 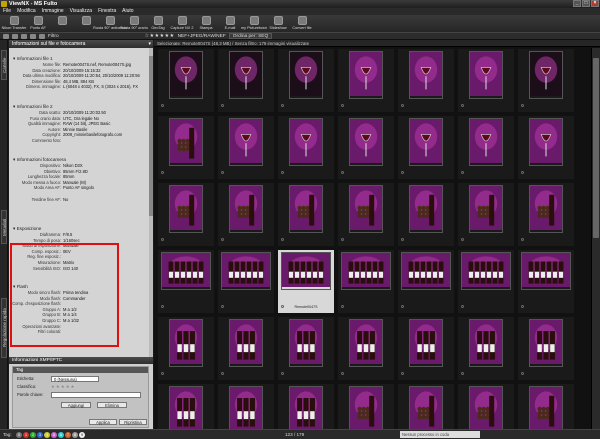 What do you see at coordinates (596, 148) in the screenshot?
I see `viewer-scroll-thumb` at bounding box center [596, 148].